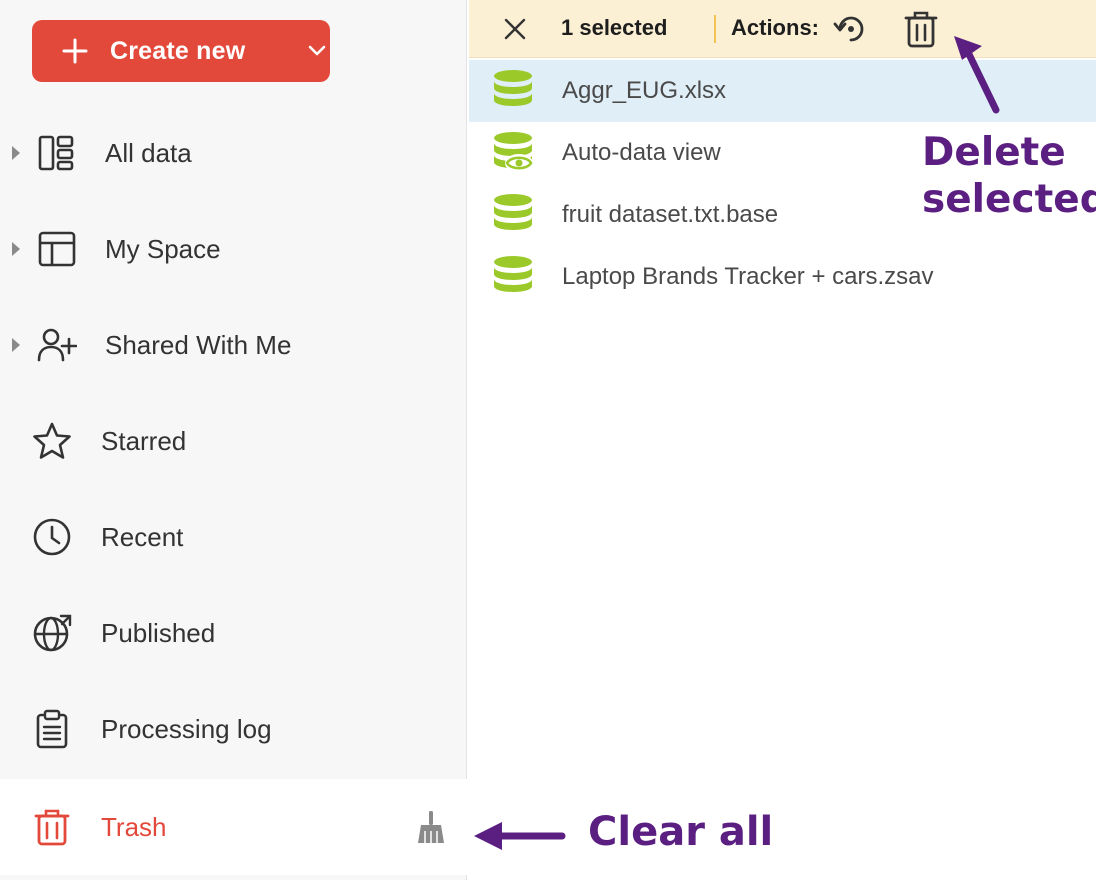 The image size is (1096, 880). What do you see at coordinates (851, 29) in the screenshot?
I see `restore-icon` at bounding box center [851, 29].